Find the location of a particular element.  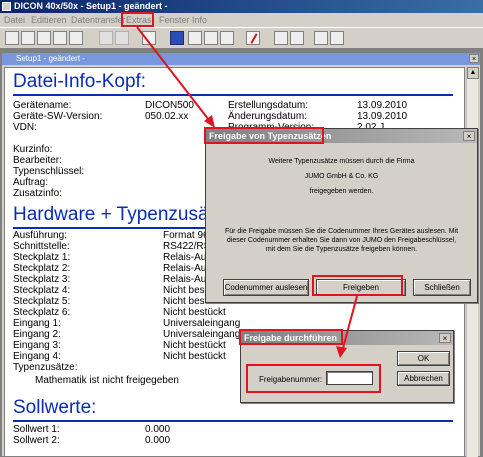

arrow-button-to-dialog is located at coordinates (349, 324).